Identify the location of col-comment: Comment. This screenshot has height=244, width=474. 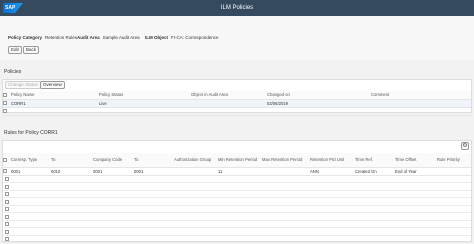
(421, 95).